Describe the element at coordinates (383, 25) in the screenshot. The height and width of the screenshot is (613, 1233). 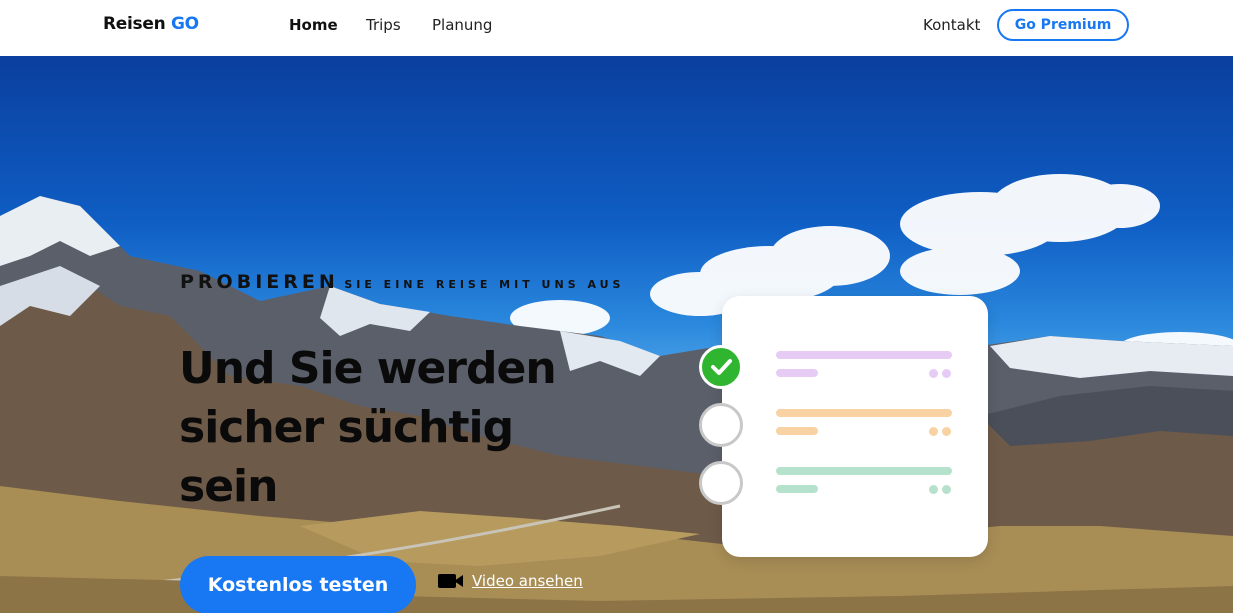
I see `nav-link-trips: Trips` at that location.